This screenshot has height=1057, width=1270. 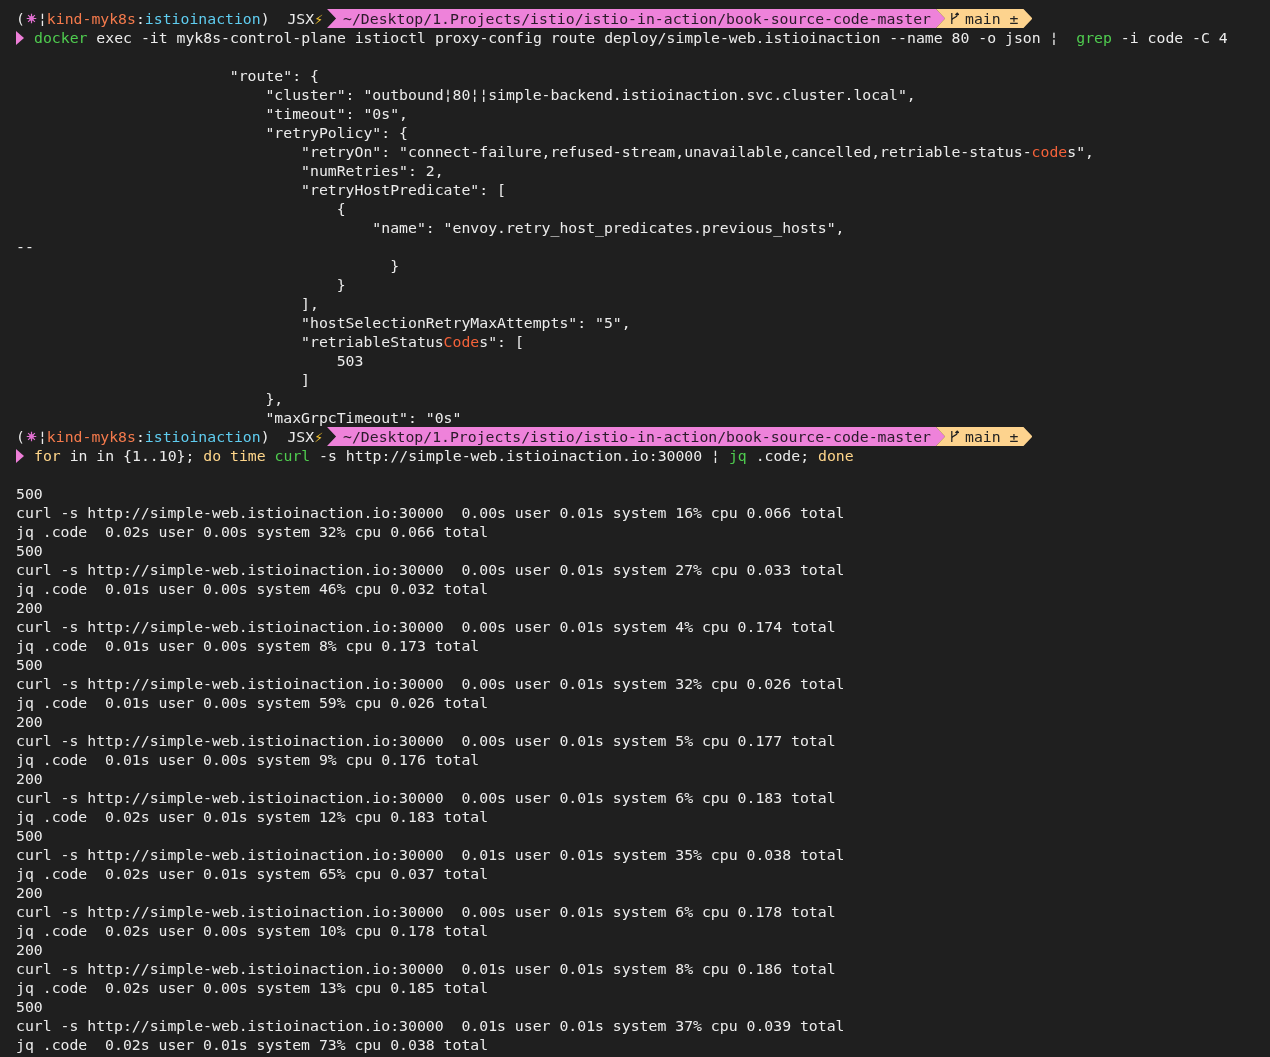 What do you see at coordinates (252, 1044) in the screenshot?
I see `output-line: jq .code 0.02s user 0.01s system 73% cpu 0.038 total` at bounding box center [252, 1044].